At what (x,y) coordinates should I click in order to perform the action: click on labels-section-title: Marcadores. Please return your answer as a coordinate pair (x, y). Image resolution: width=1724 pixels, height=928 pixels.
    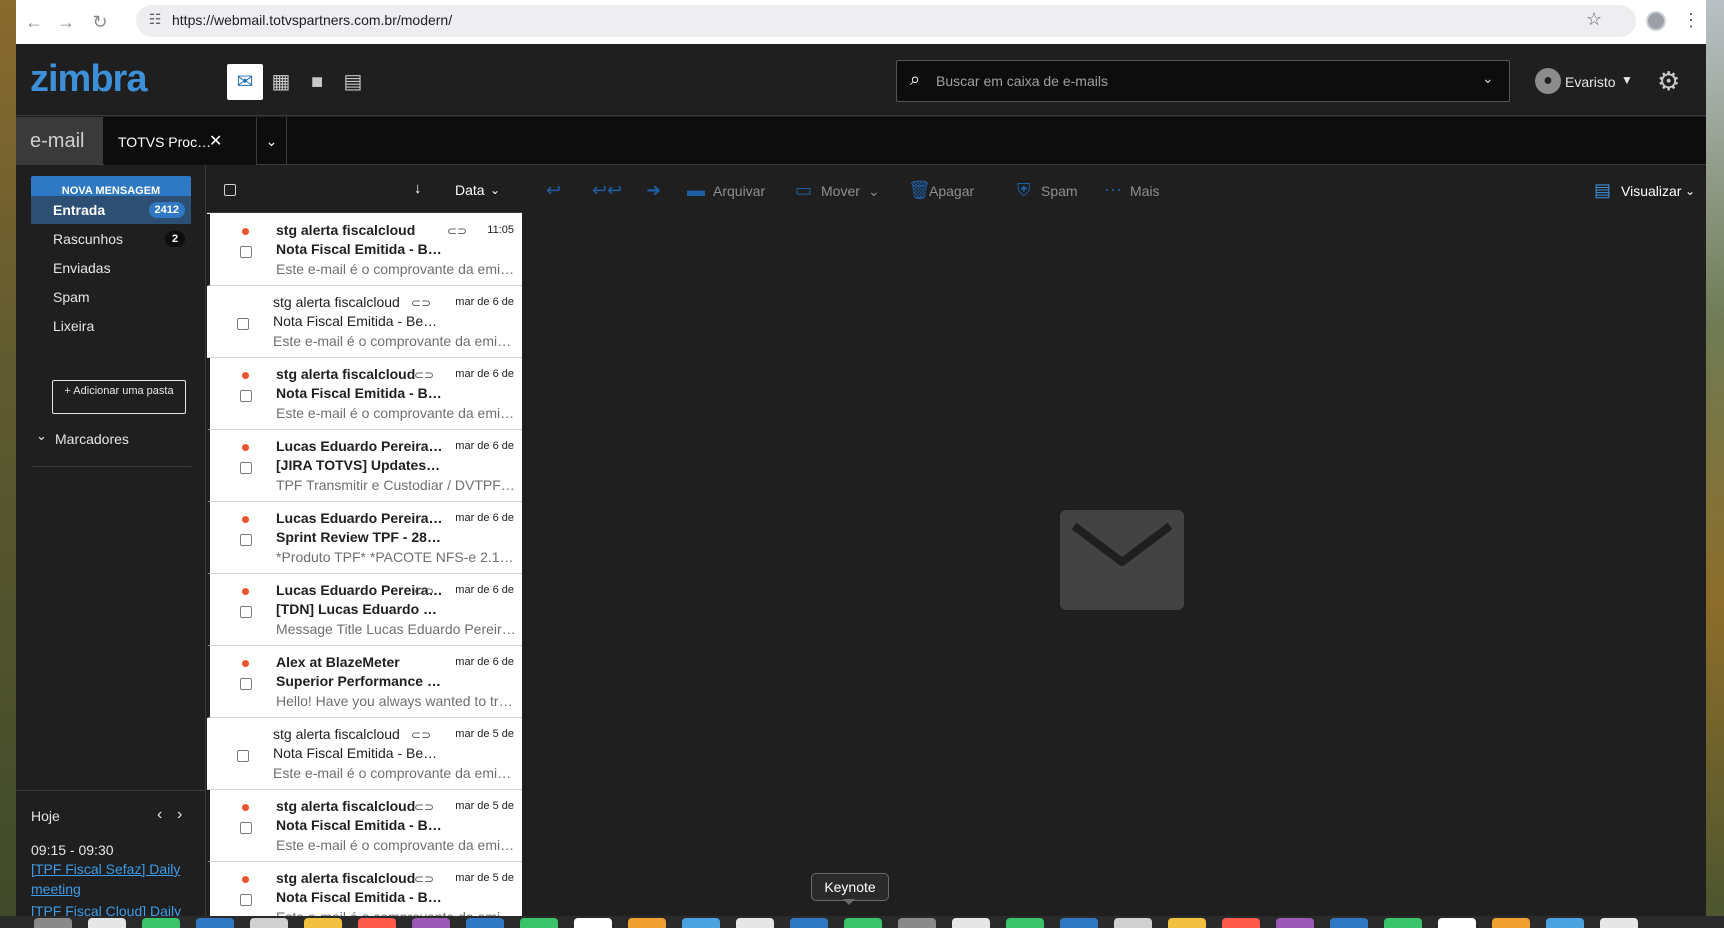
    Looking at the image, I should click on (92, 439).